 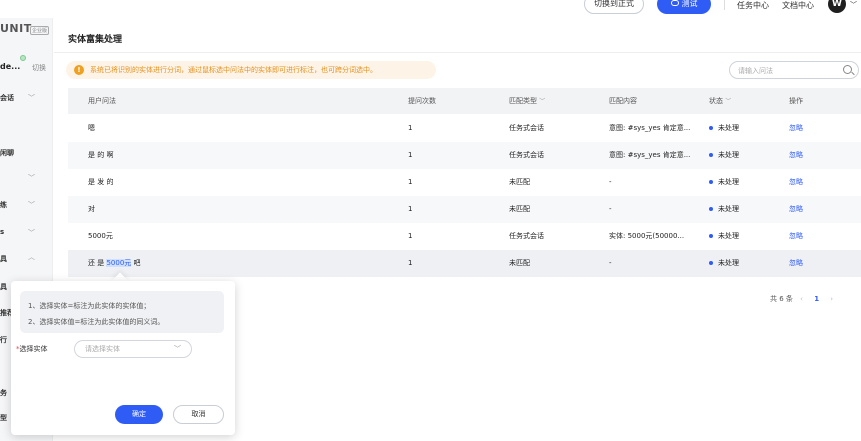 What do you see at coordinates (238, 128) in the screenshot?
I see `cell-query: 嗯` at bounding box center [238, 128].